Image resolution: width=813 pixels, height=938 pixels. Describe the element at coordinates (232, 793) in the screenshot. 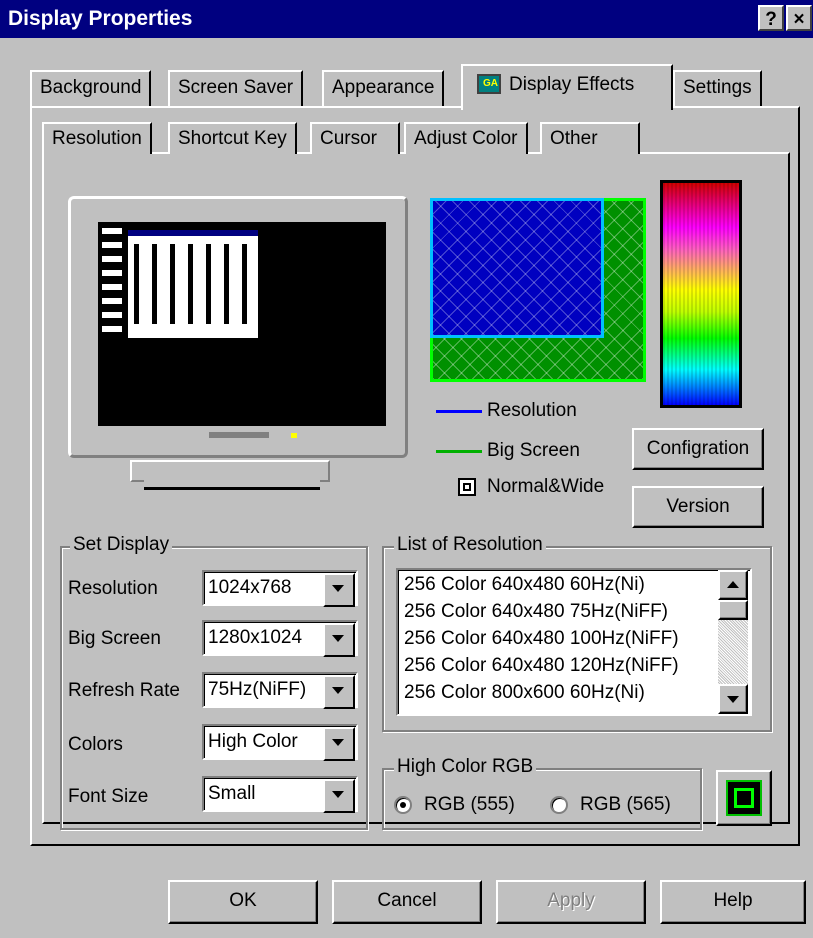

I see `font-size-combo-value: Small` at that location.